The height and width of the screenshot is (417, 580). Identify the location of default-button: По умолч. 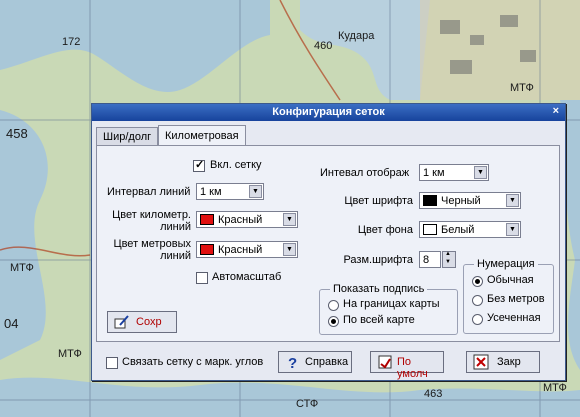
(407, 365).